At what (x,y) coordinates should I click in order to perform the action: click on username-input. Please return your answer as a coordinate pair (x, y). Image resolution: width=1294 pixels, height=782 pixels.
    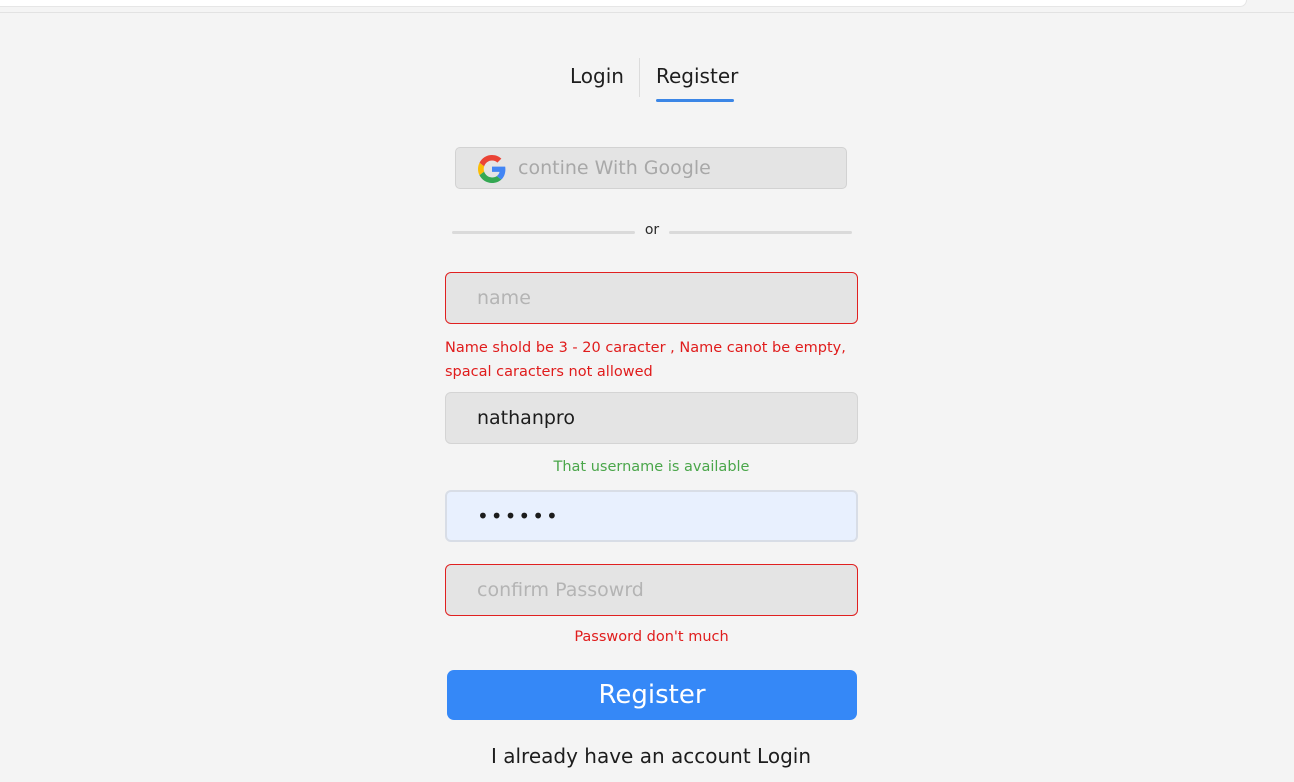
    Looking at the image, I should click on (651, 418).